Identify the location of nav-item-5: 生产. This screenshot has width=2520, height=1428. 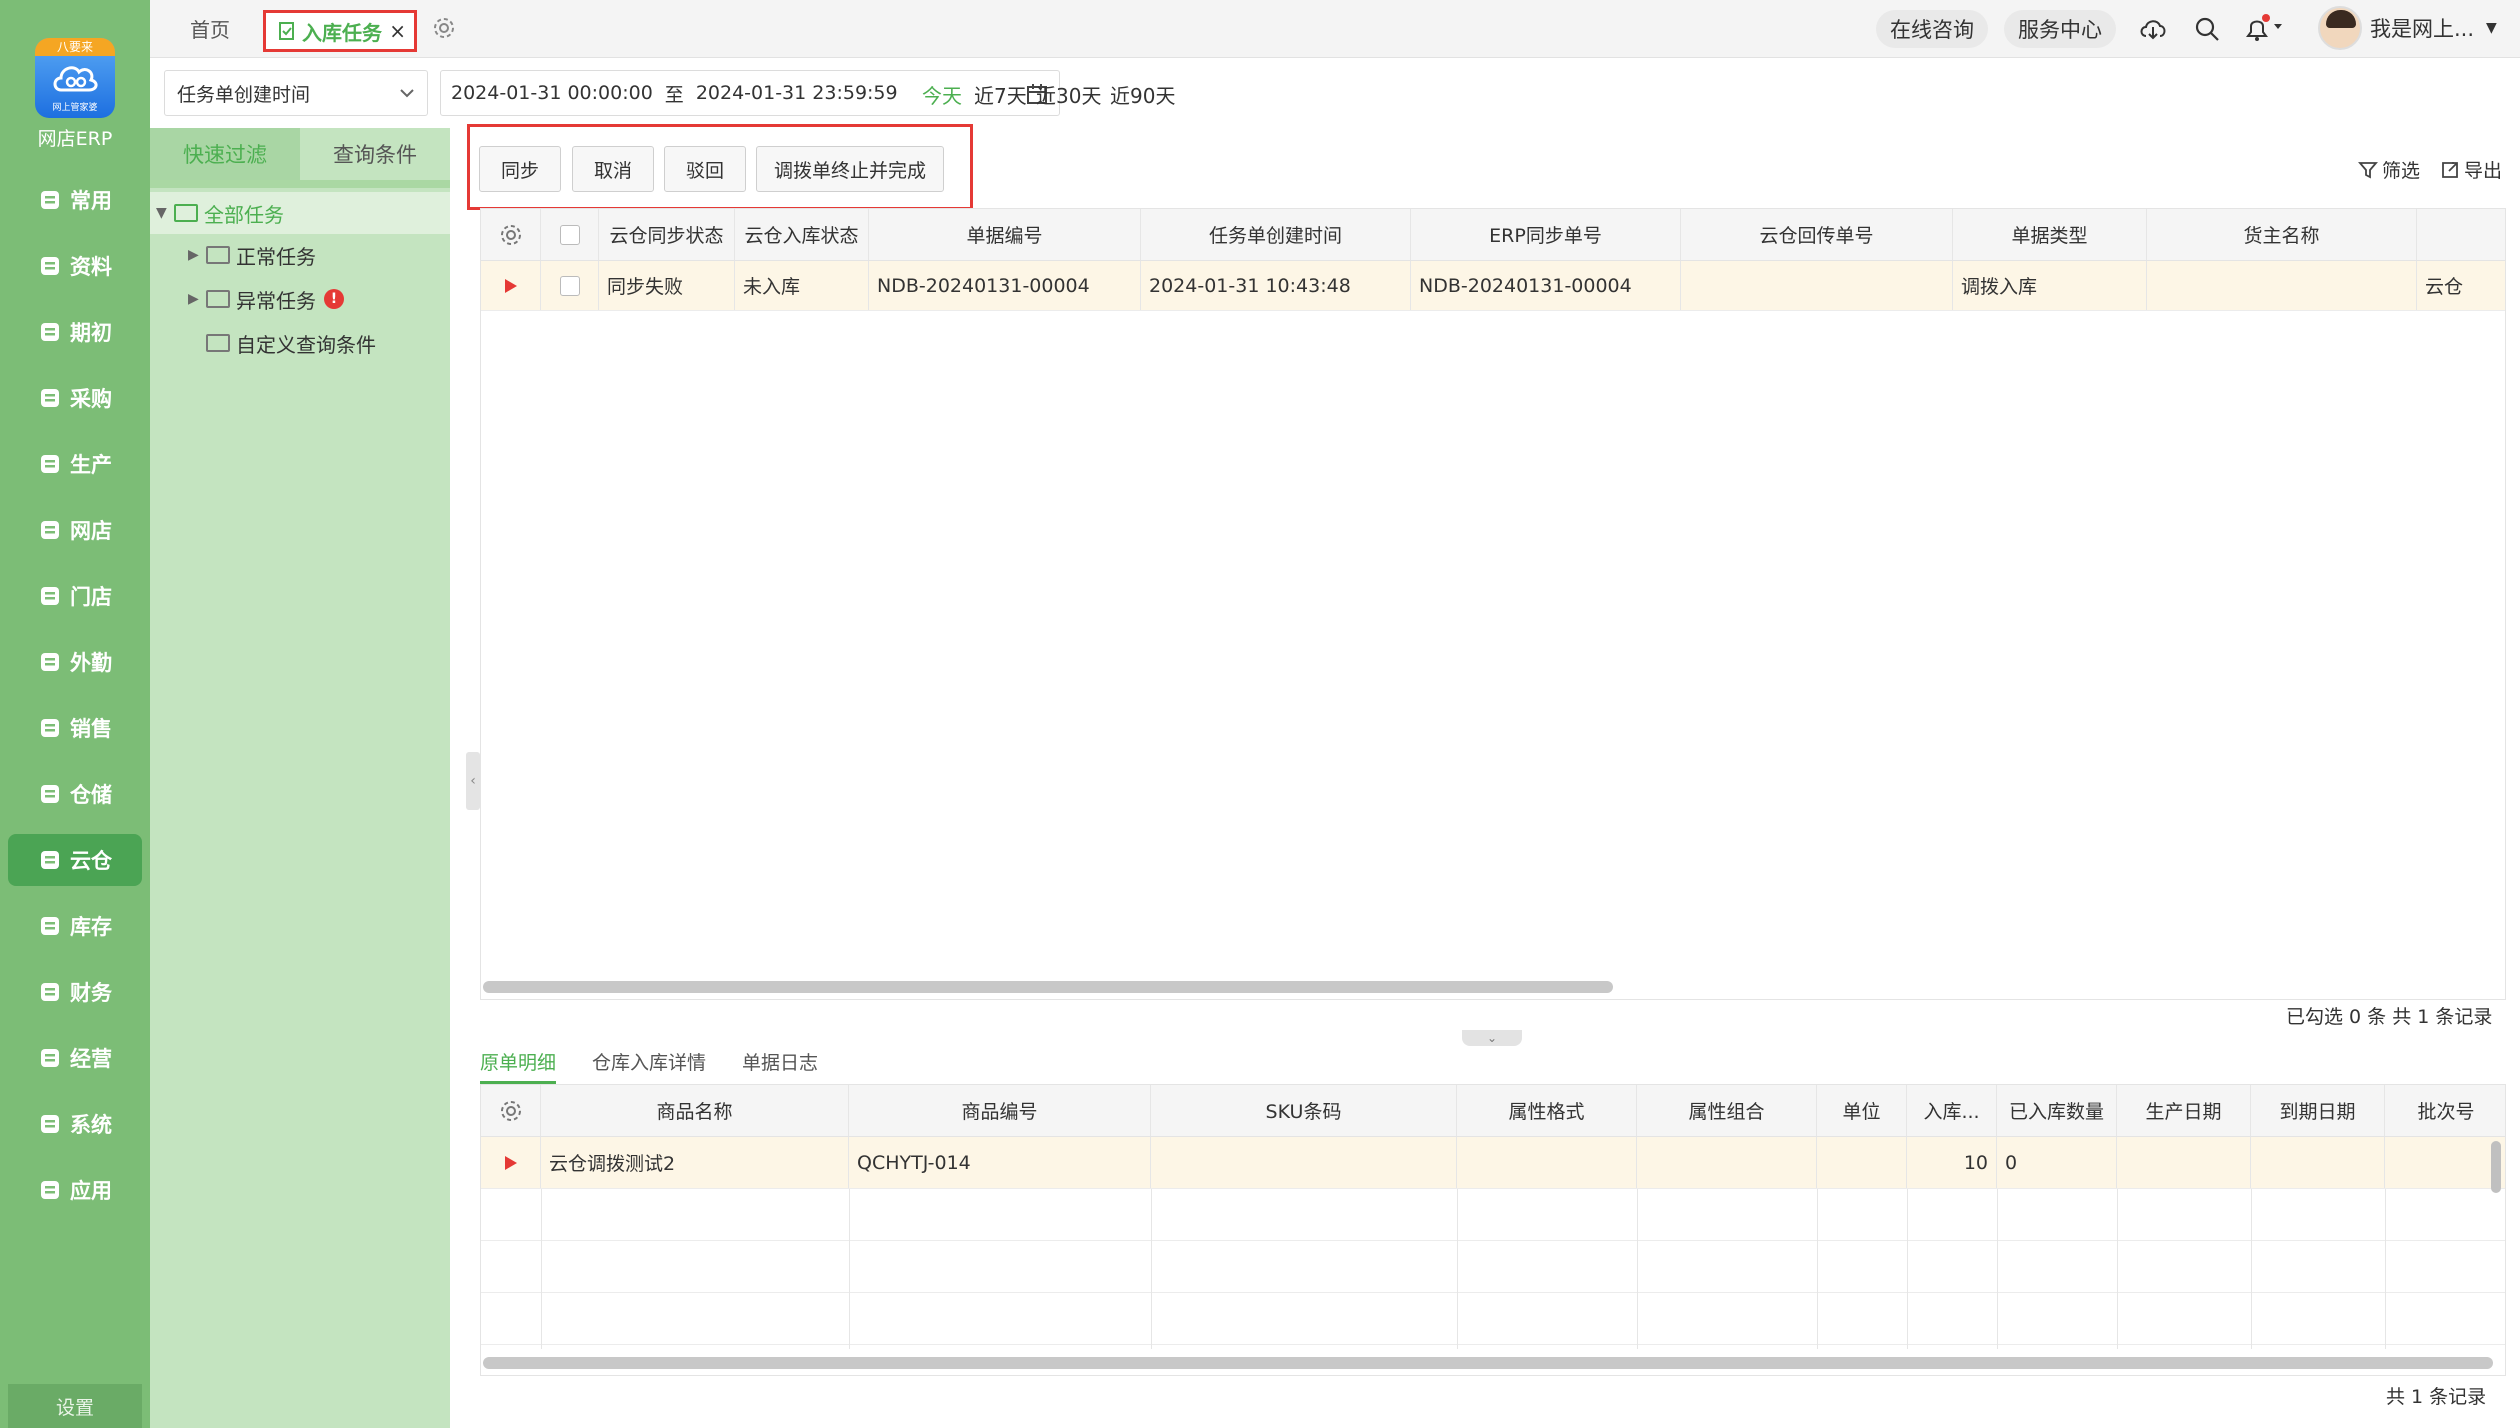
(75, 464).